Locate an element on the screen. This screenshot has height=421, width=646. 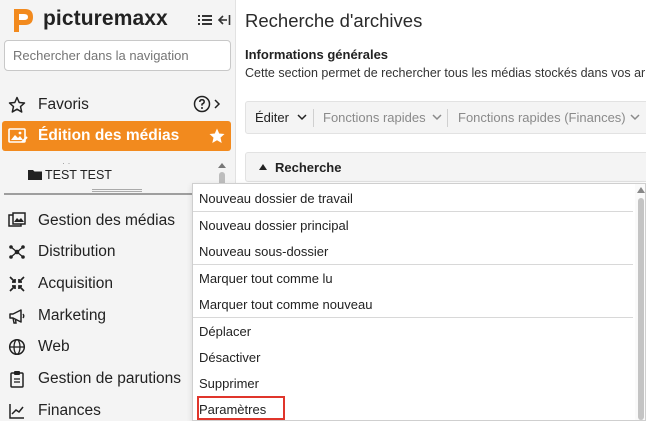
distribution-icon is located at coordinates (17, 252).